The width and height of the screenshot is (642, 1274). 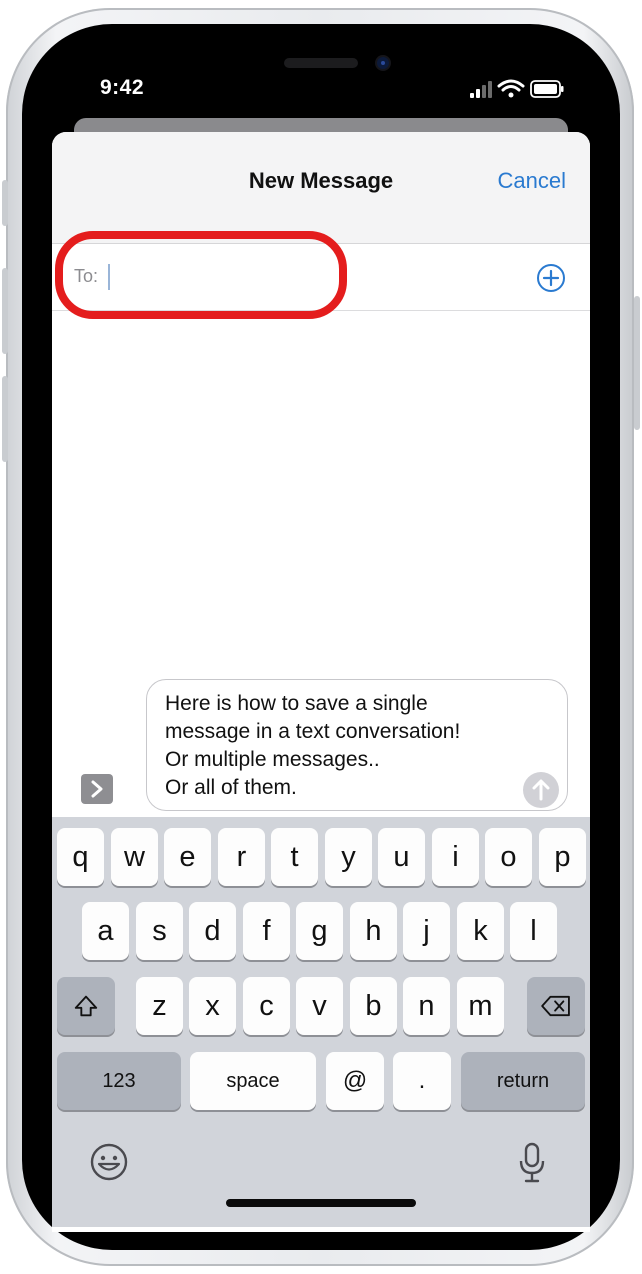 I want to click on key-j: j, so click(x=426, y=931).